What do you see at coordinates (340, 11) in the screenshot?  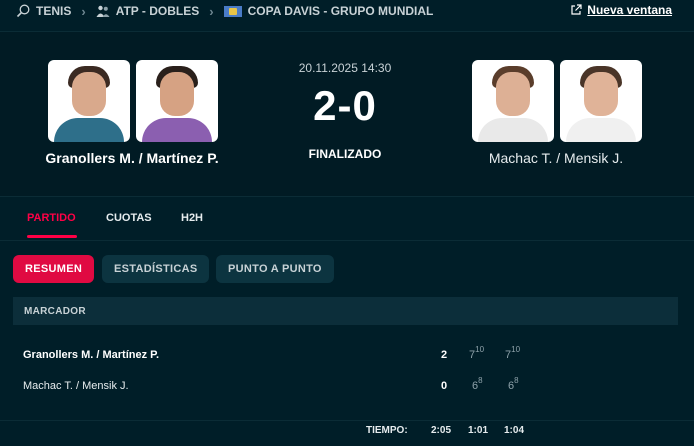 I see `breadcrumb-tournament-label: COPA DAVIS - GRUPO MUNDIAL` at bounding box center [340, 11].